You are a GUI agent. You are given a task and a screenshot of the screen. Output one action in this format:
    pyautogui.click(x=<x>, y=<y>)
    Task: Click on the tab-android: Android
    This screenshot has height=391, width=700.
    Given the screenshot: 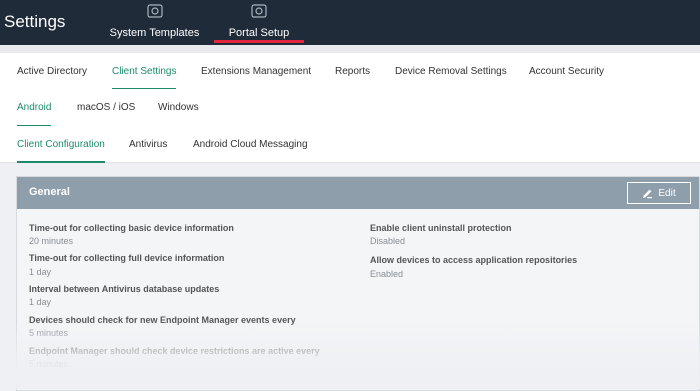 What is the action you would take?
    pyautogui.click(x=34, y=108)
    